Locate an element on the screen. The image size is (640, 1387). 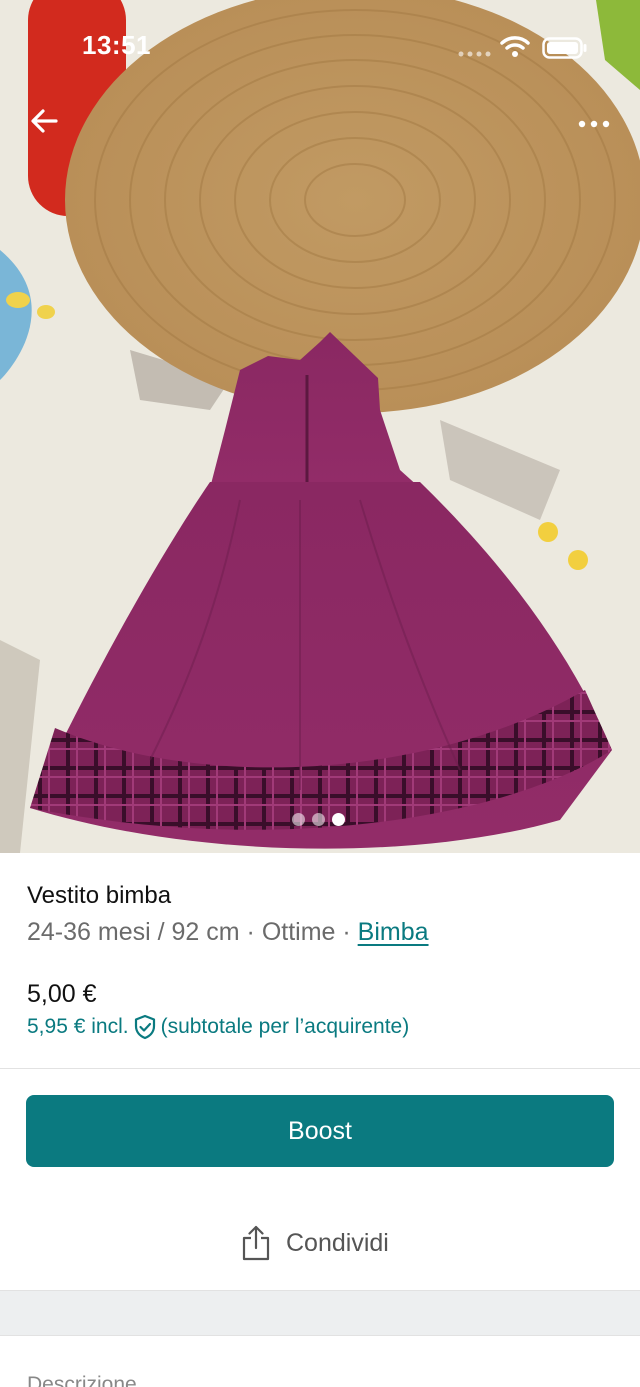
carousel-indicator is located at coordinates (318, 819).